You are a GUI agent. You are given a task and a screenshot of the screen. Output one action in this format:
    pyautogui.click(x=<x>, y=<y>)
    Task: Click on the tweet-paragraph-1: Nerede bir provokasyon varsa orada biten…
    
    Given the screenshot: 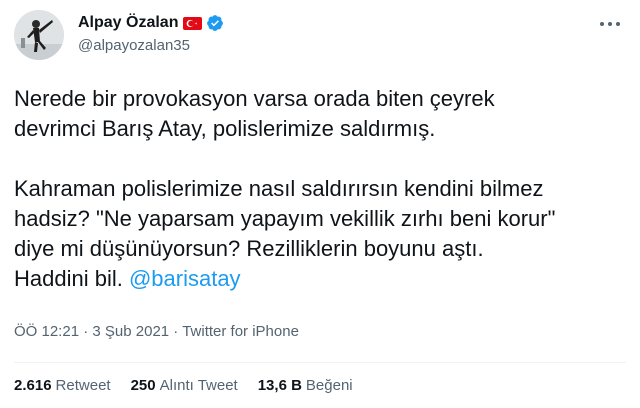 What is the action you would take?
    pyautogui.click(x=254, y=113)
    